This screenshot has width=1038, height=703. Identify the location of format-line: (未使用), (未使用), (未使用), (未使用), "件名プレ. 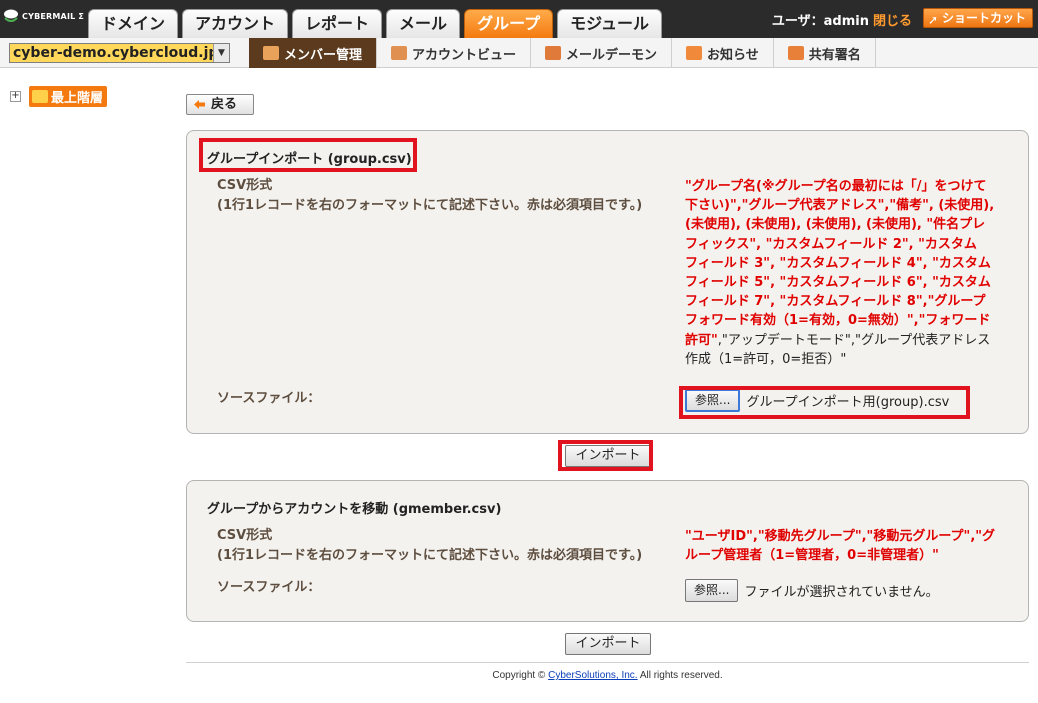
(835, 225).